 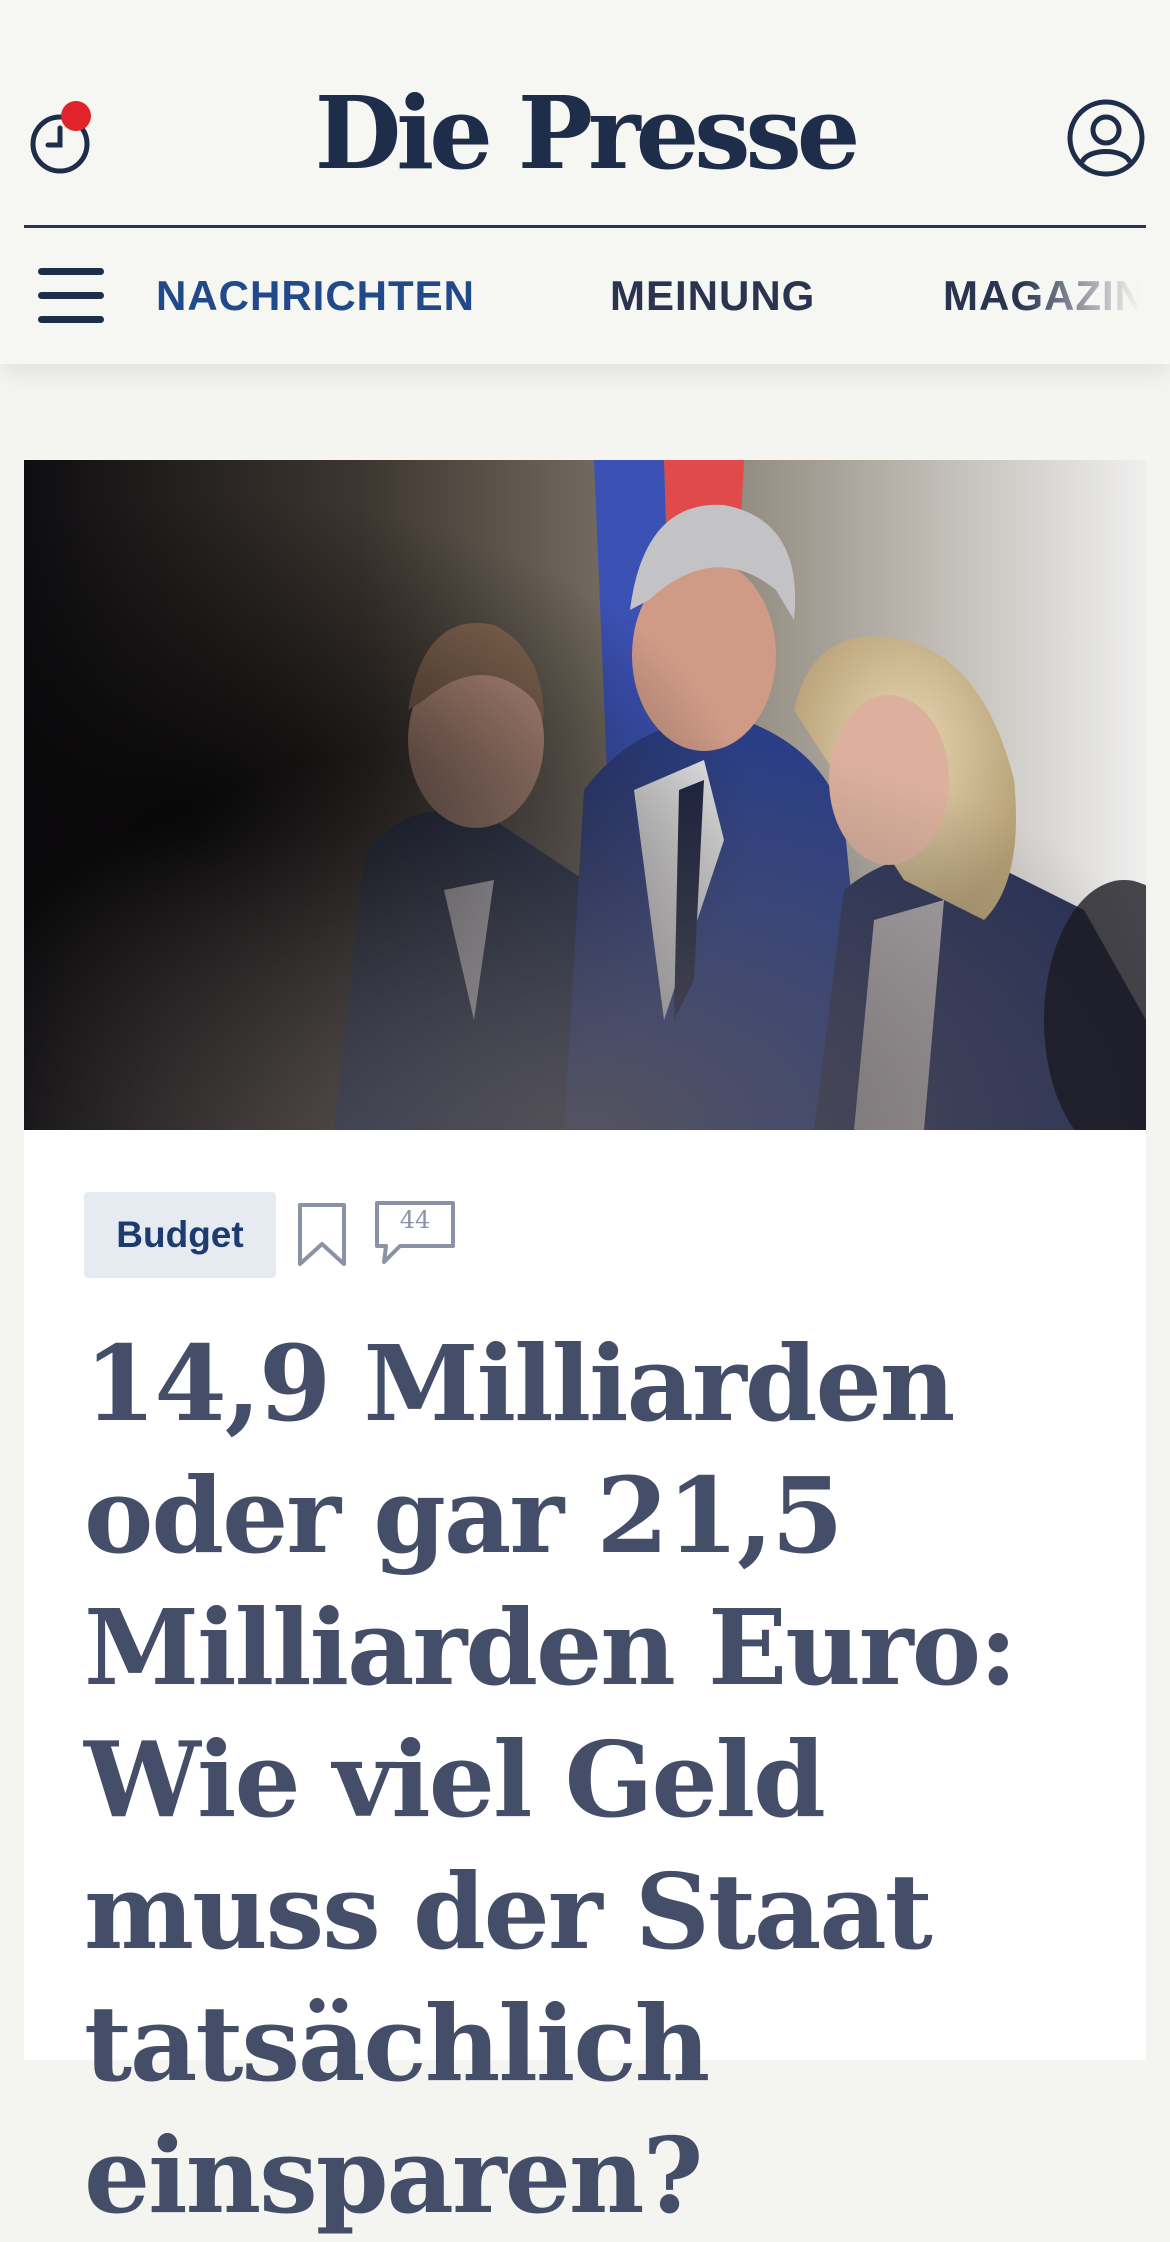 I want to click on nav-scroll-fade, so click(x=1095, y=296).